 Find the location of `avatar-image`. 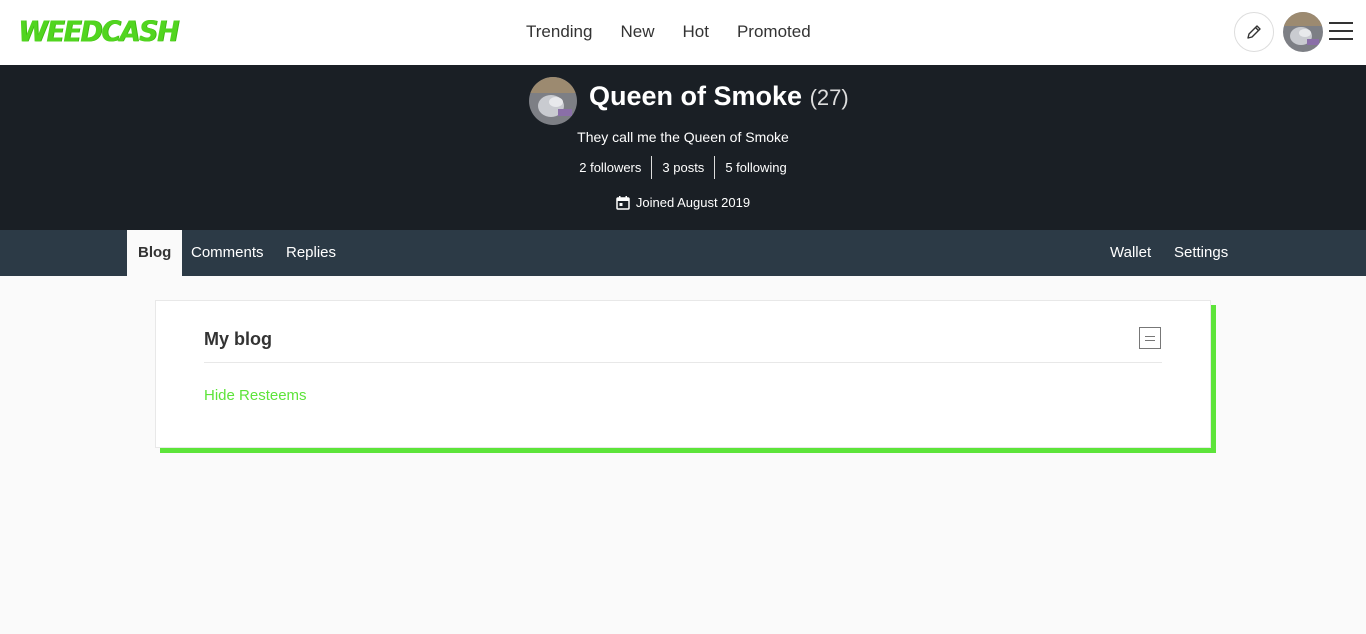

avatar-image is located at coordinates (1303, 32).